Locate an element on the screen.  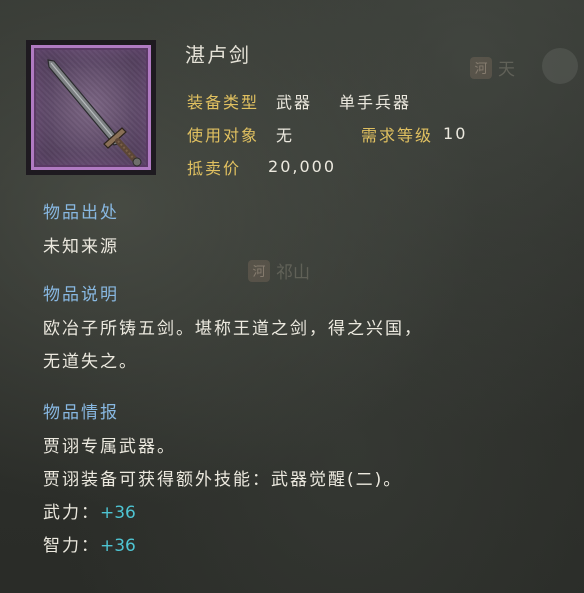
bonus-strength-row: 武力：+36 is located at coordinates (222, 515).